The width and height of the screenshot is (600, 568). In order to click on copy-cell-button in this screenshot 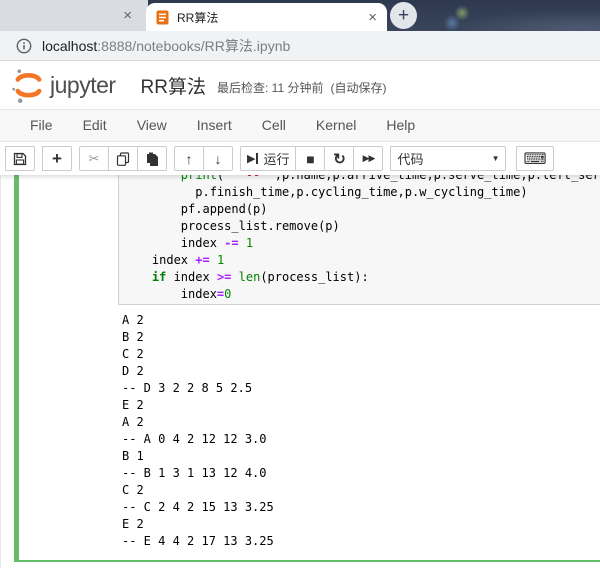, I will do `click(123, 158)`.